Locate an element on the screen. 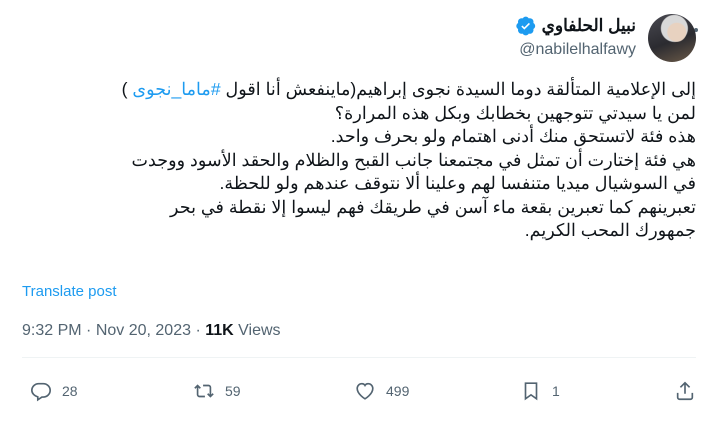 This screenshot has width=710, height=424. author-name-row: نبيل الحلفاوي is located at coordinates (575, 26).